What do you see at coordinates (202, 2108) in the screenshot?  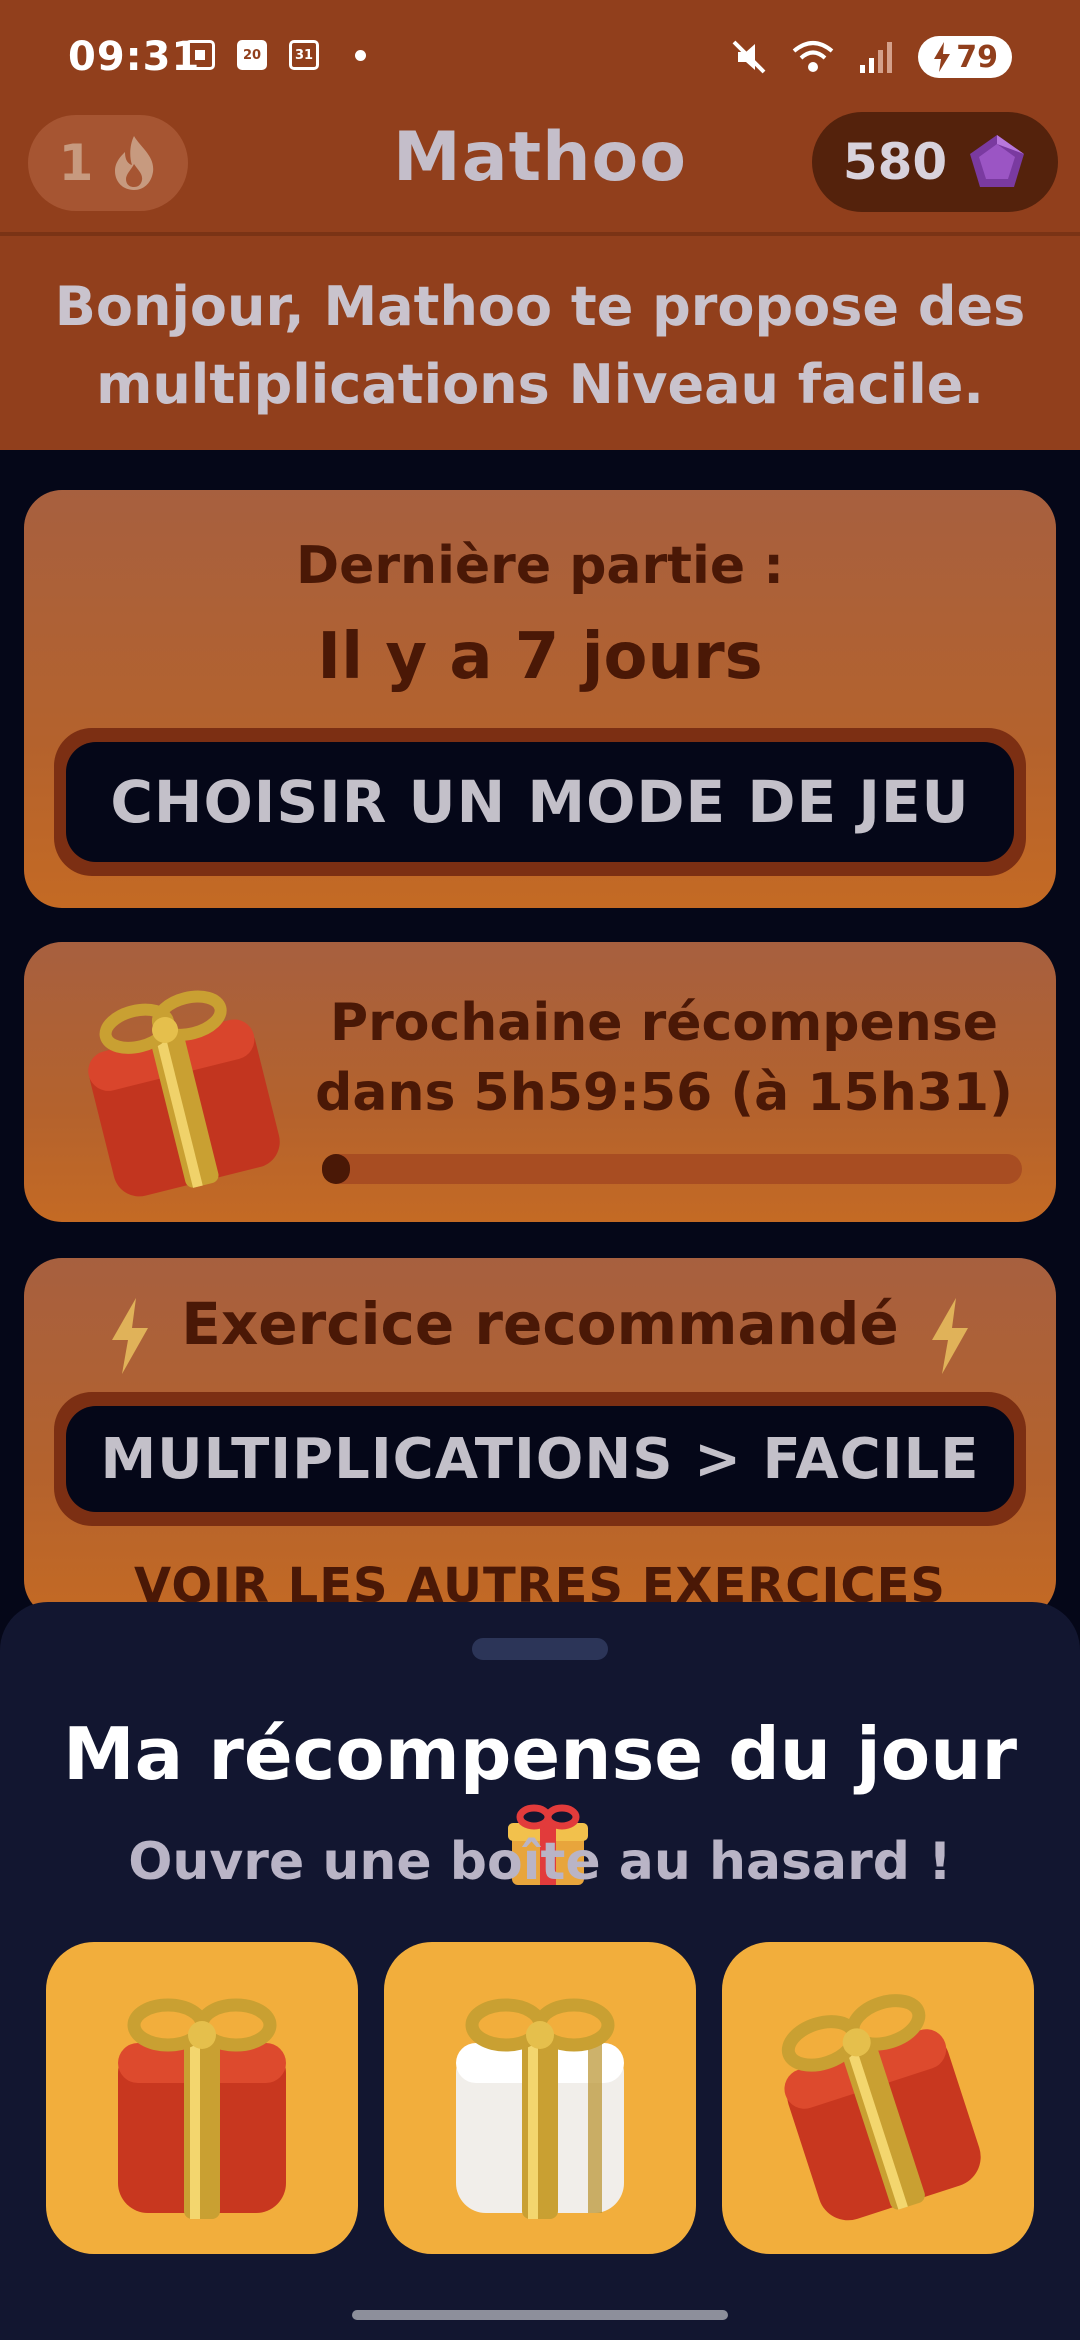 I see `red-gift-box-icon` at bounding box center [202, 2108].